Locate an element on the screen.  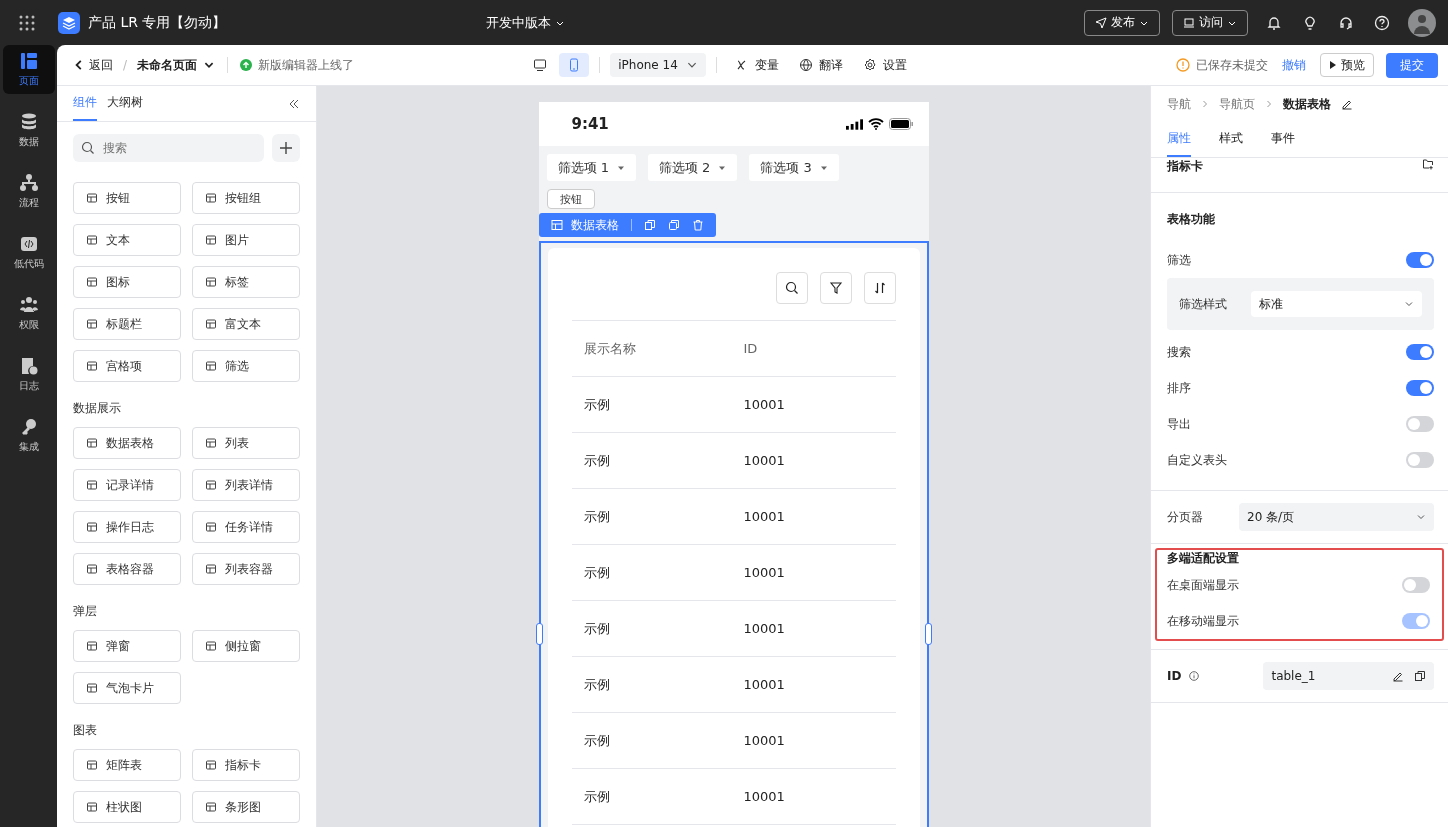
search-field: 搜索 is located at coordinates (168, 148).